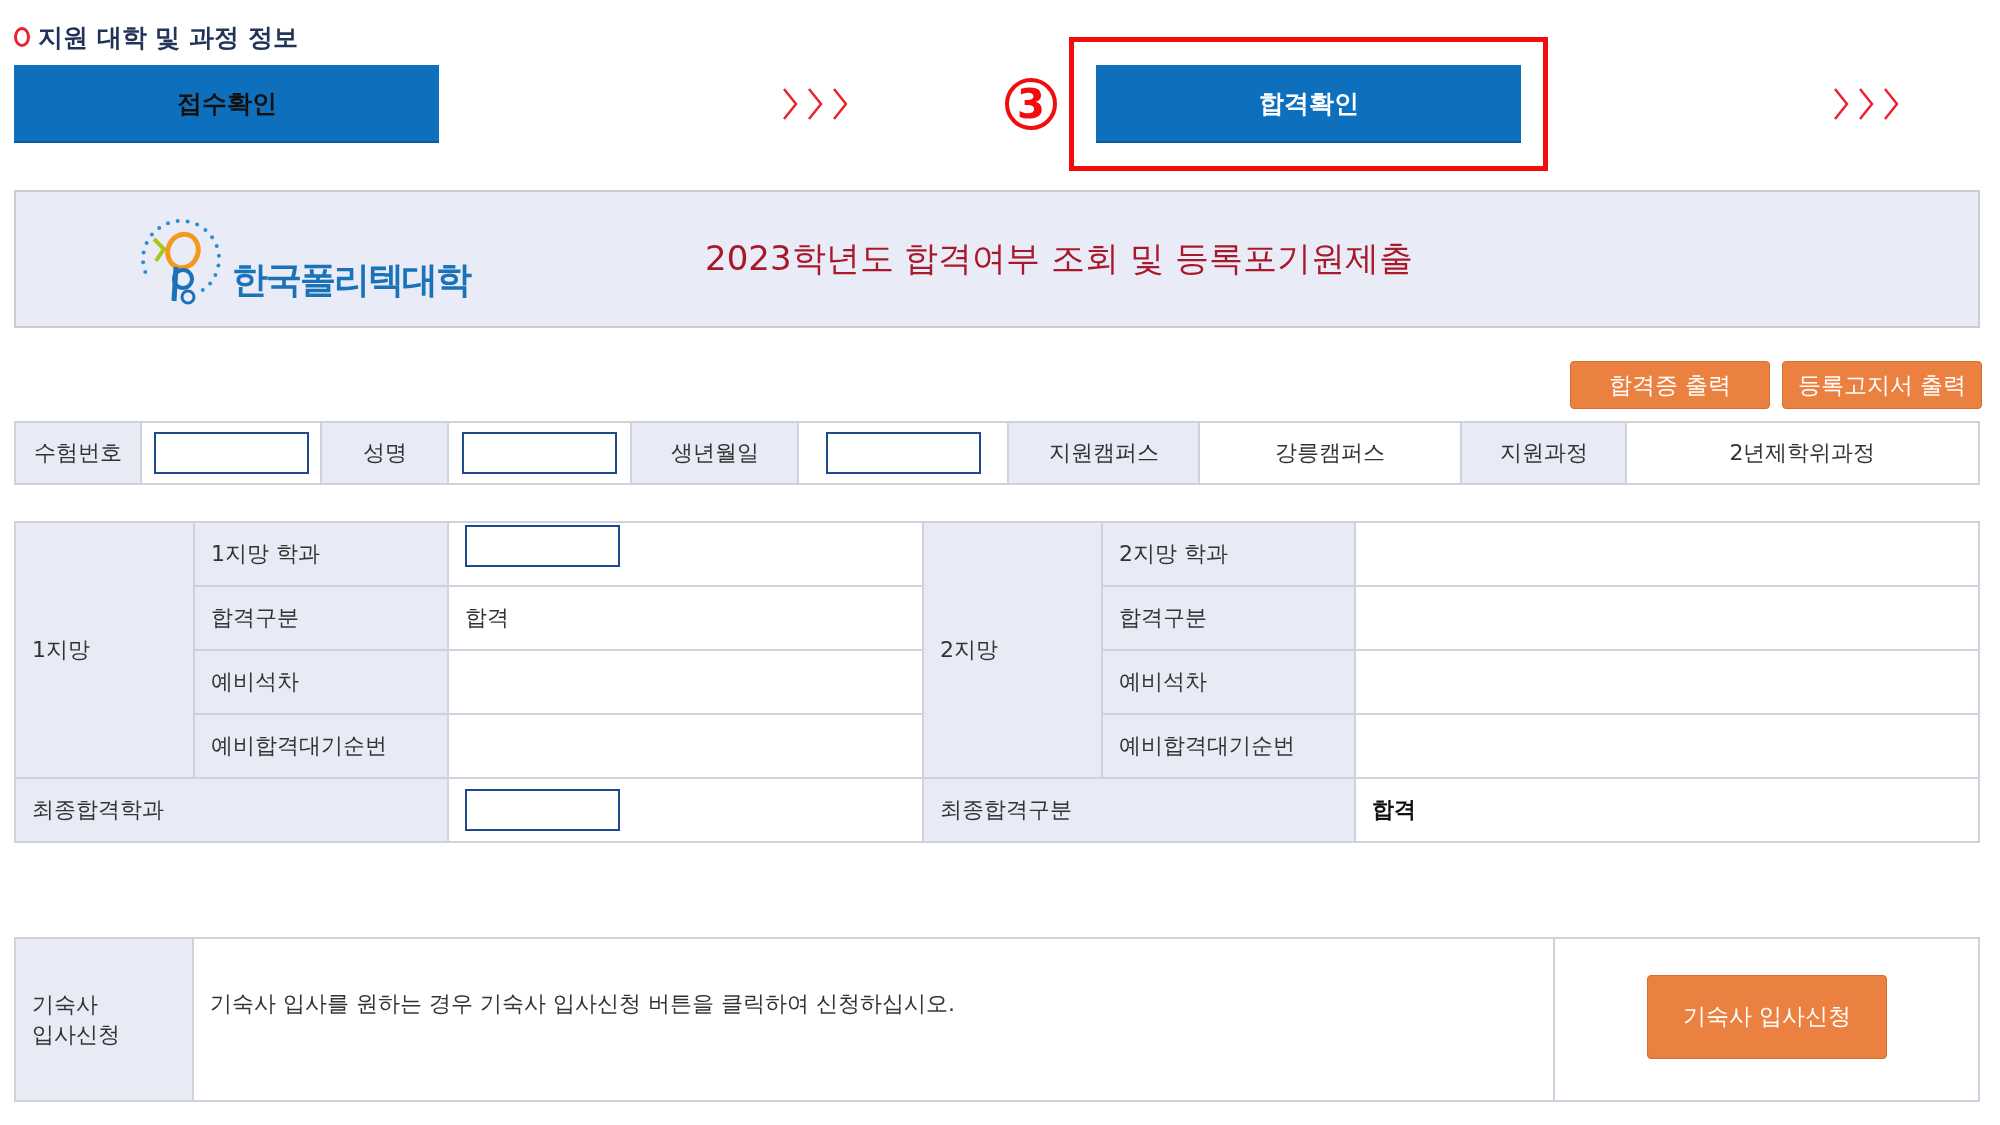 The image size is (2000, 1125). Describe the element at coordinates (98, 810) in the screenshot. I see `field-label: 최종합격학과` at that location.